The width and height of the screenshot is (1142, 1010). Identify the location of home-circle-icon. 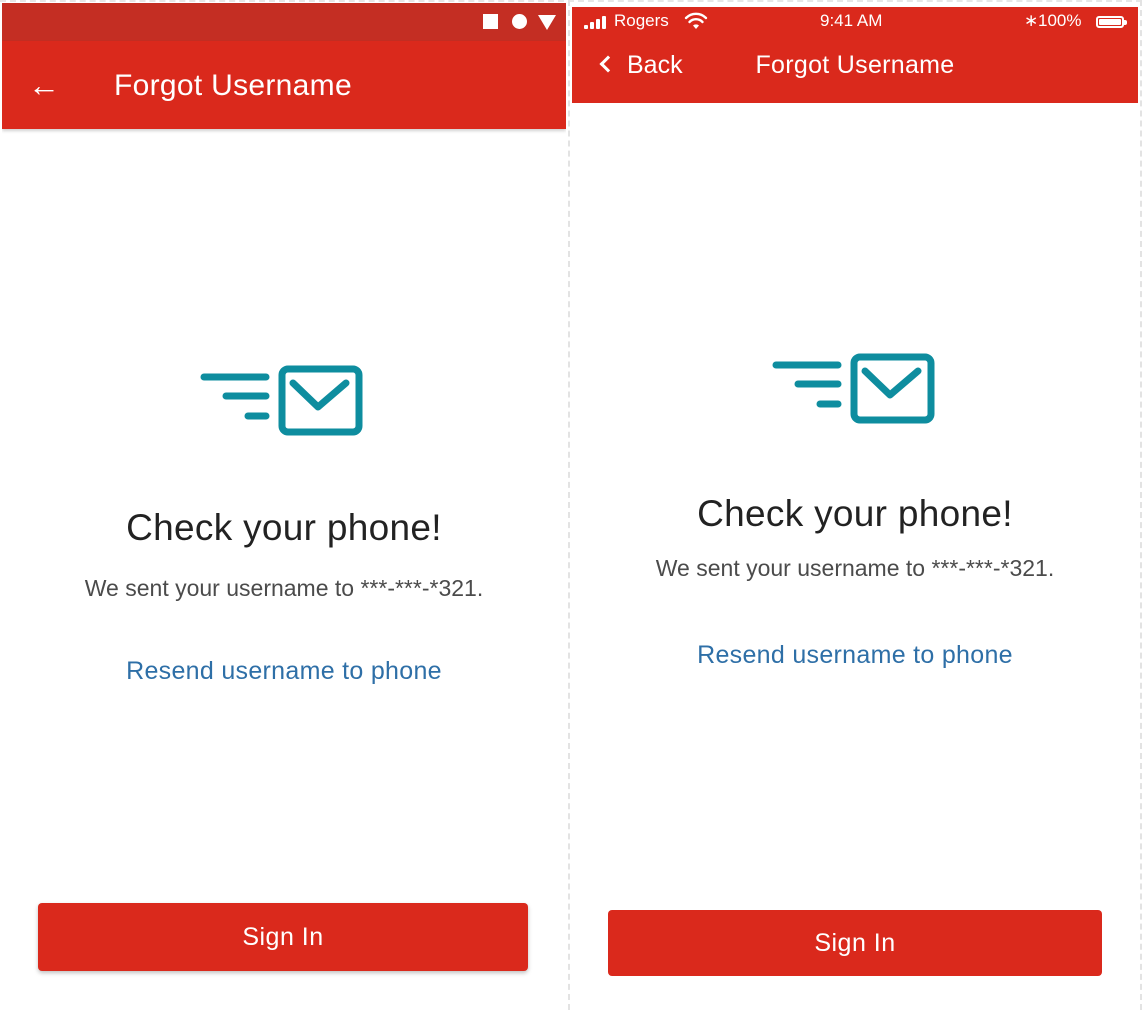
(519, 21).